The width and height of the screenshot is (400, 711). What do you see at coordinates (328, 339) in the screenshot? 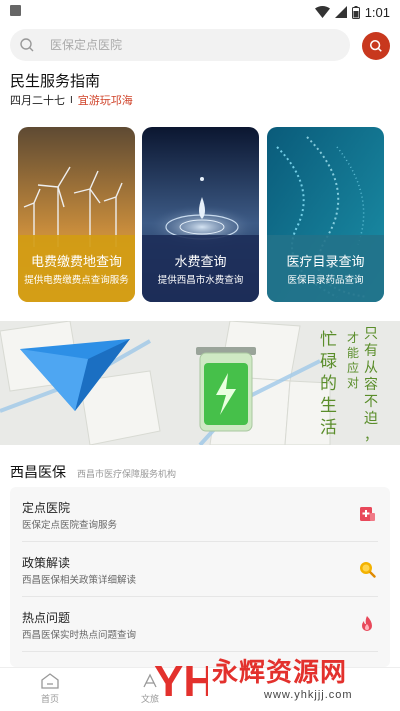
I see `banner-char: 忙` at bounding box center [328, 339].